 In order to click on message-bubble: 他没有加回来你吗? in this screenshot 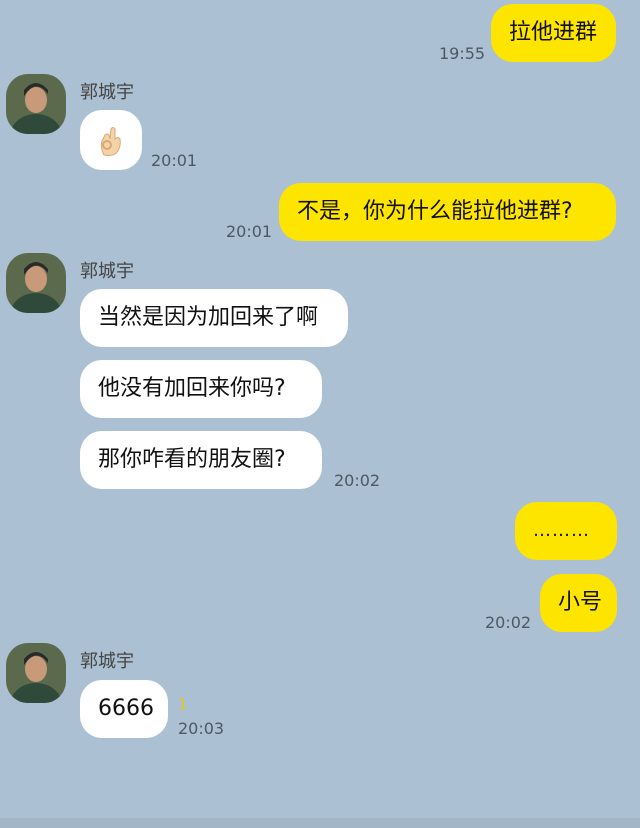, I will do `click(201, 389)`.